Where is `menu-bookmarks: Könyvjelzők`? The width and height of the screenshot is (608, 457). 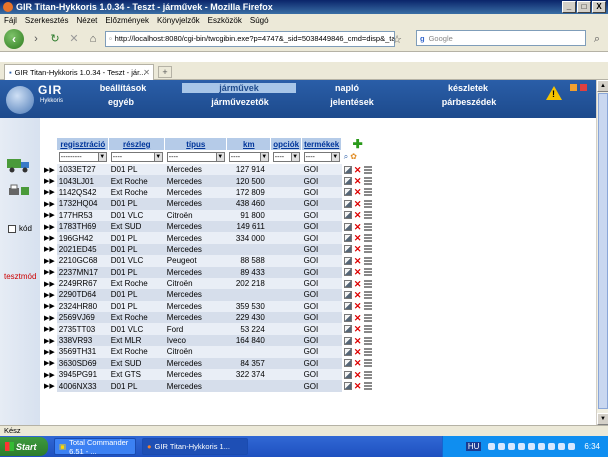
menu-bookmarks: Könyvjelzők is located at coordinates (178, 20).